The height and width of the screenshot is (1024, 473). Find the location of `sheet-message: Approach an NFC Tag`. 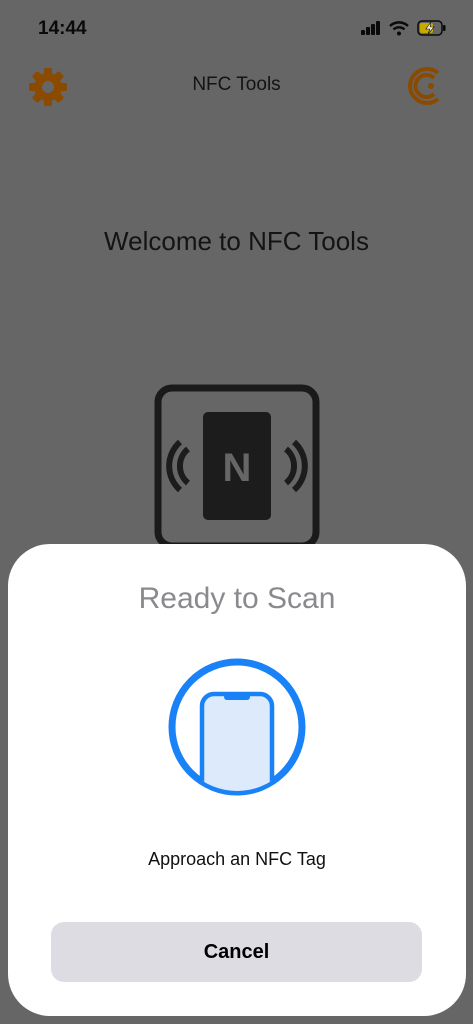

sheet-message: Approach an NFC Tag is located at coordinates (237, 859).